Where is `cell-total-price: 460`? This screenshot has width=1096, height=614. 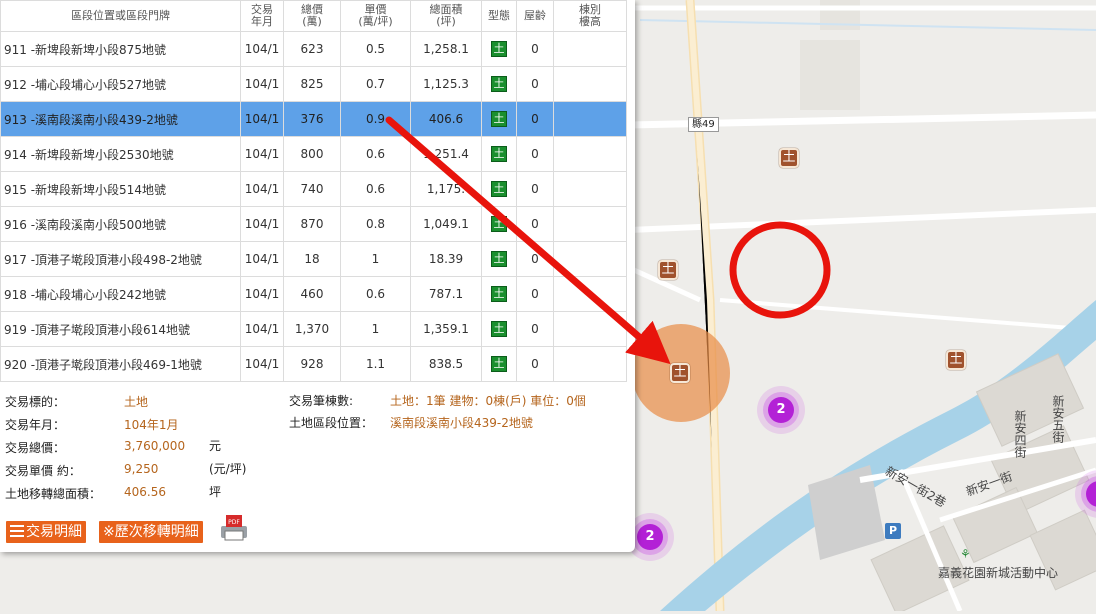 cell-total-price: 460 is located at coordinates (312, 294).